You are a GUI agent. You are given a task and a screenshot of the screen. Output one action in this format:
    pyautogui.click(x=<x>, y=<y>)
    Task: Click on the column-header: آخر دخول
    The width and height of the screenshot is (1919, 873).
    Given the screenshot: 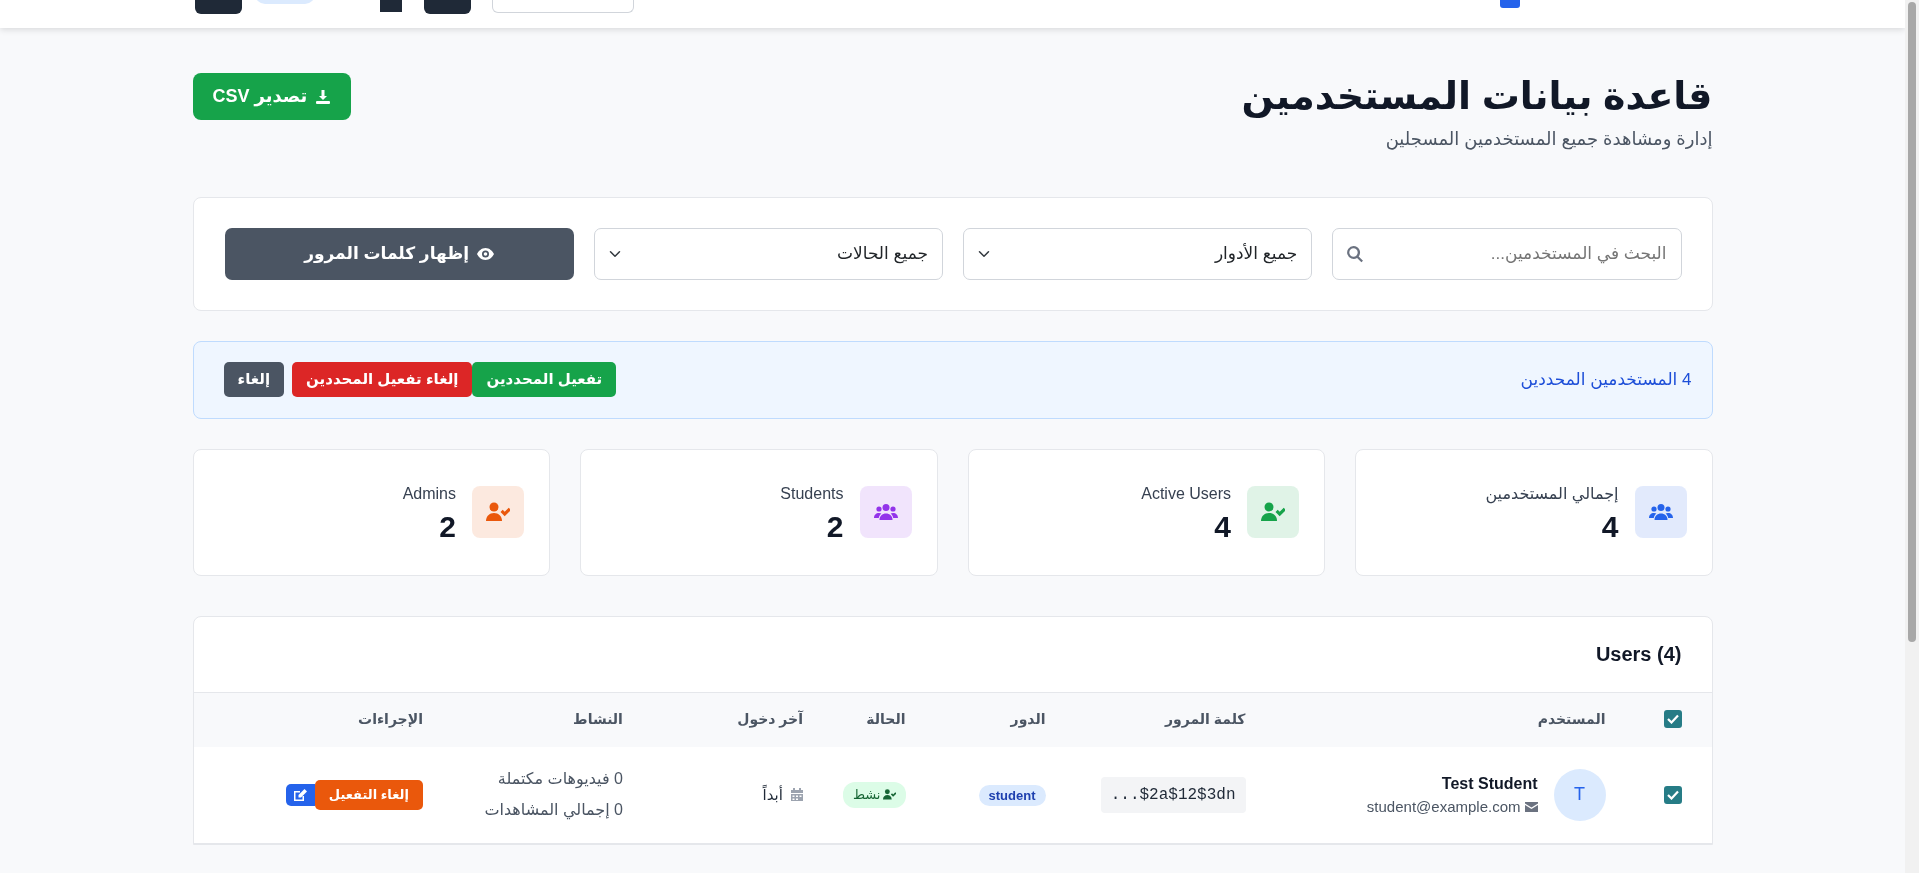 What is the action you would take?
    pyautogui.click(x=770, y=719)
    